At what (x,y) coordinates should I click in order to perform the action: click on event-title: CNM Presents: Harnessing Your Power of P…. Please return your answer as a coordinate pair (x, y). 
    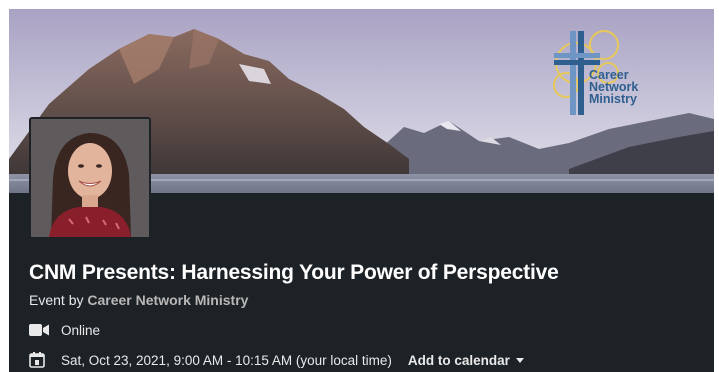
    Looking at the image, I should click on (294, 272).